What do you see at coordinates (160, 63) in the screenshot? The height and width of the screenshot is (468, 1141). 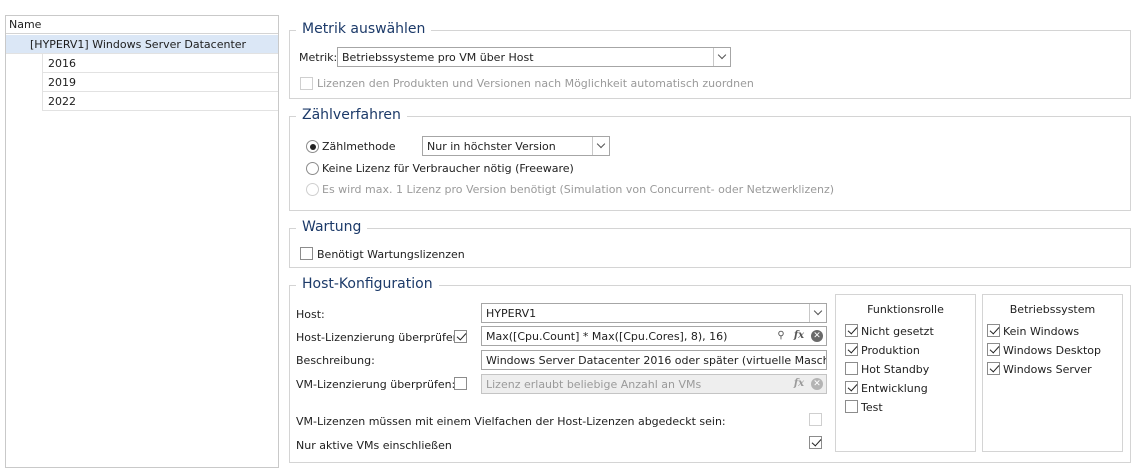 I see `tree-item-2016: 2016` at bounding box center [160, 63].